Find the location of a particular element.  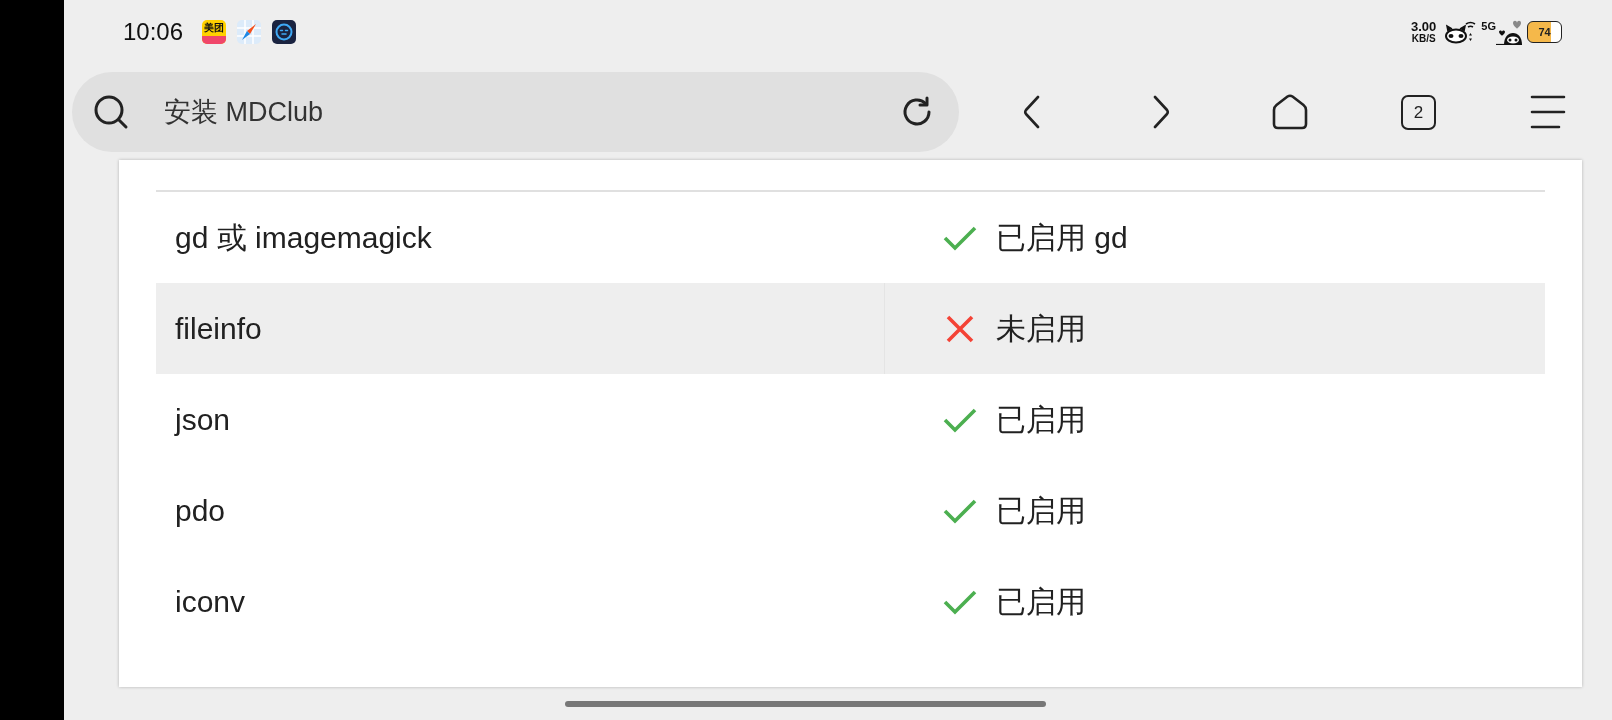

status-text: 未启用 is located at coordinates (1041, 329).